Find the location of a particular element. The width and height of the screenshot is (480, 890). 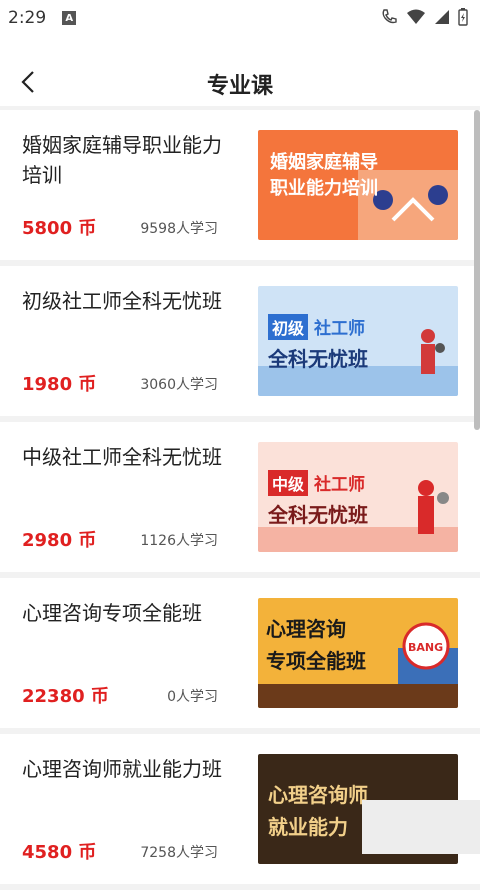

thumb-line1: 心理咨询 is located at coordinates (306, 629).